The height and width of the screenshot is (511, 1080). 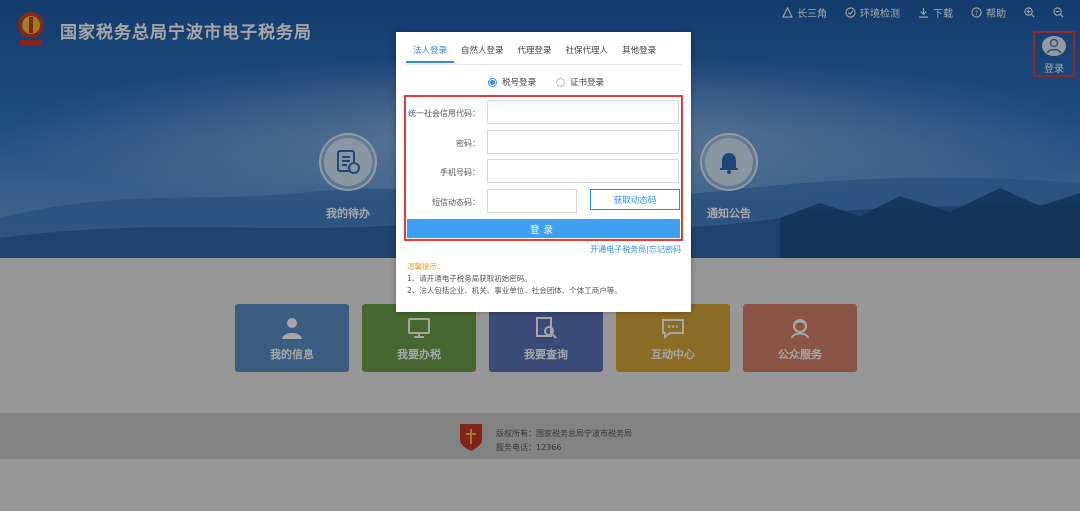 I want to click on open-account-link: 开通电子税务局, so click(x=618, y=249).